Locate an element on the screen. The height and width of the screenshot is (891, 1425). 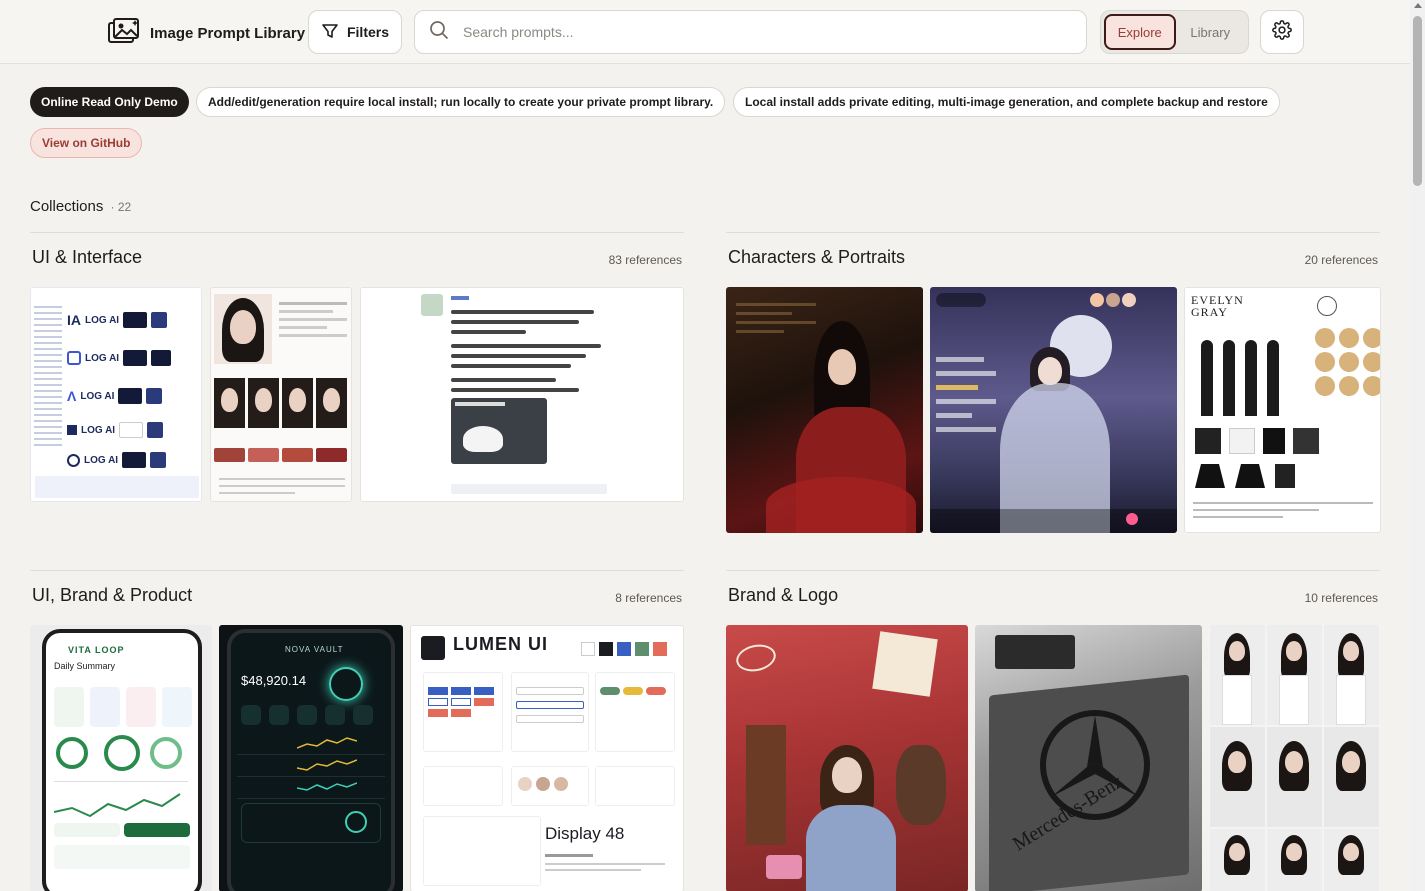
lumen-ui-text: LUMEN UI is located at coordinates (500, 644).